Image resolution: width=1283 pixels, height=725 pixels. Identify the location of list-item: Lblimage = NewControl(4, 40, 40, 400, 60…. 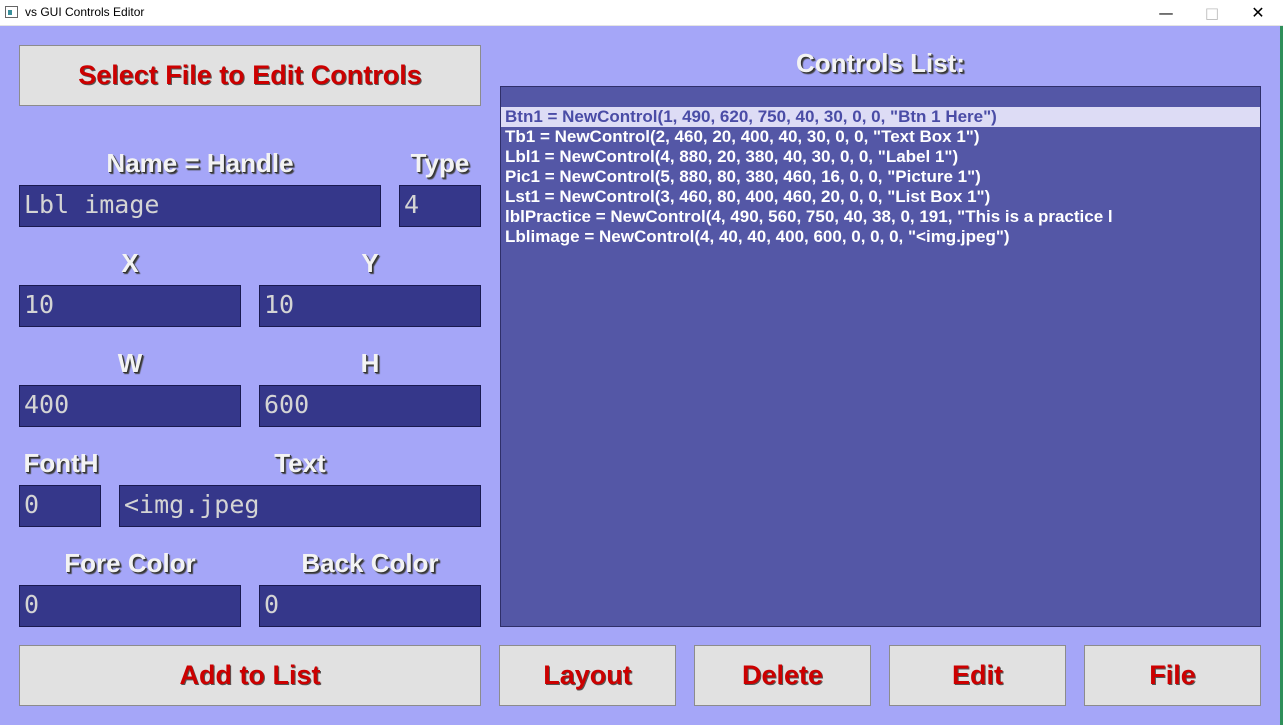
(880, 237).